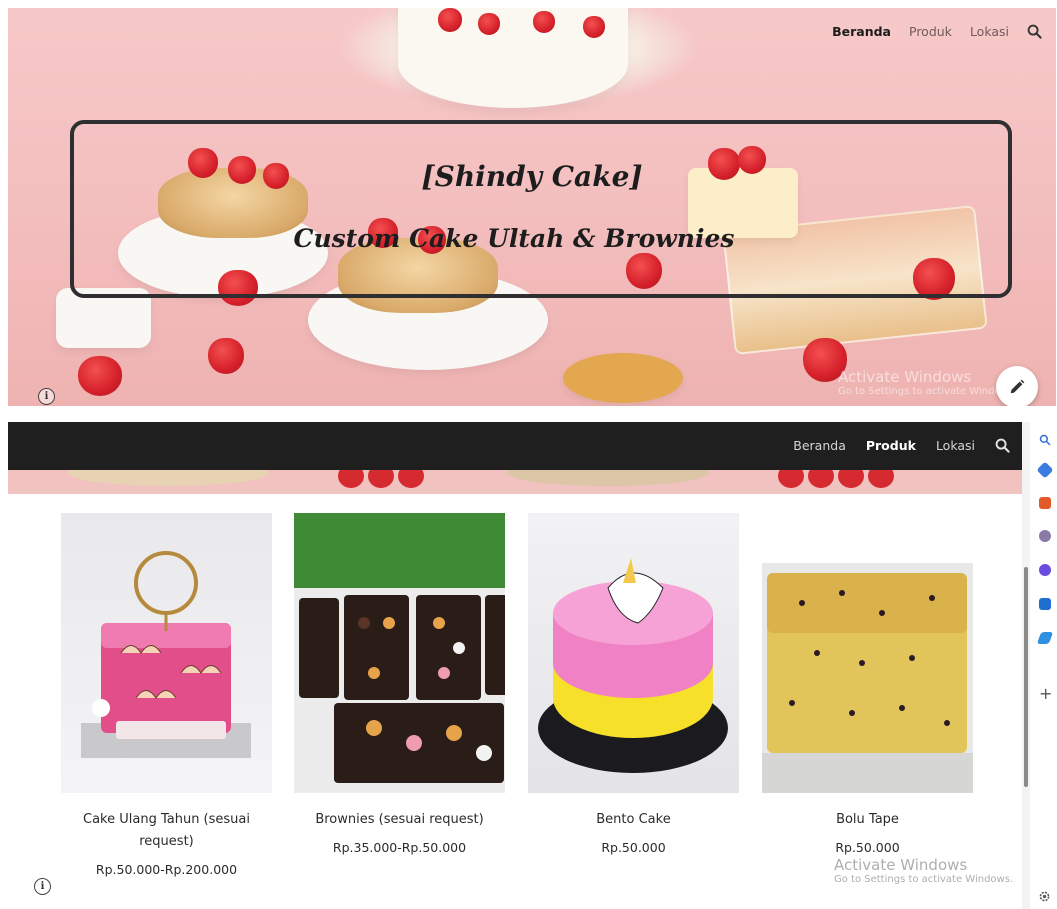 The height and width of the screenshot is (909, 1057). What do you see at coordinates (1043, 665) in the screenshot?
I see `browser-sidebar: +` at bounding box center [1043, 665].